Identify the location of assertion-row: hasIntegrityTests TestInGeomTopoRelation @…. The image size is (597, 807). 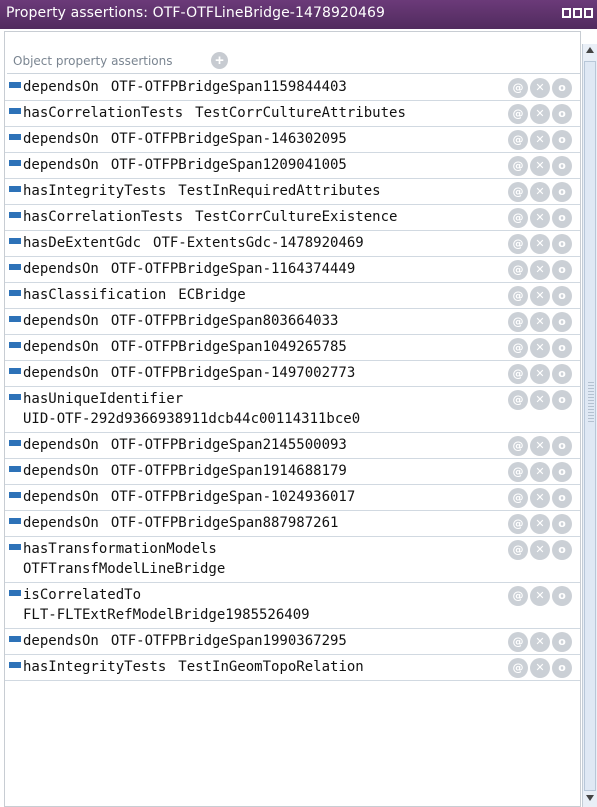
(292, 668).